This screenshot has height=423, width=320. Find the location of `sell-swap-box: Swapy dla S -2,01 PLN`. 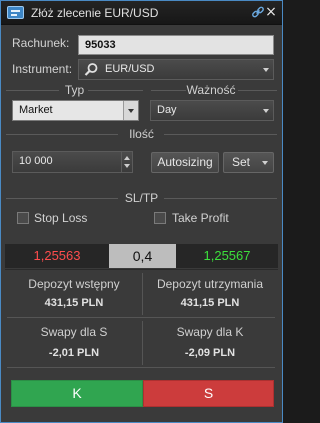

sell-swap-box: Swapy dla S -2,01 PLN is located at coordinates (74, 342).